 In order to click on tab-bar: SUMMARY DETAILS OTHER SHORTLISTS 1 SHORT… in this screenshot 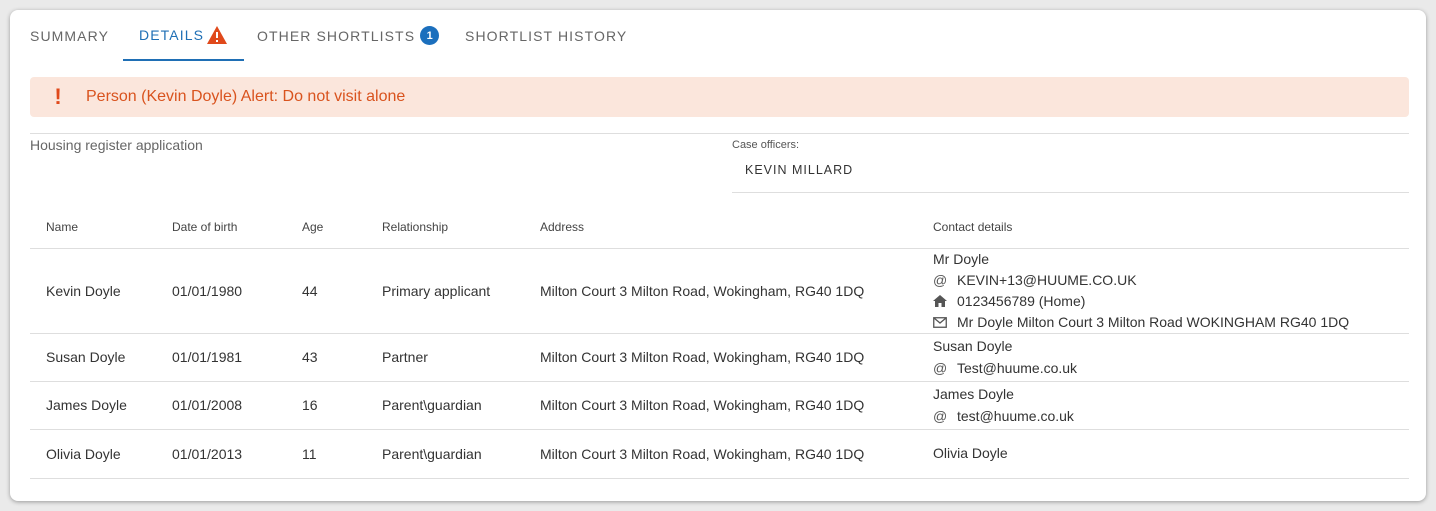, I will do `click(718, 36)`.